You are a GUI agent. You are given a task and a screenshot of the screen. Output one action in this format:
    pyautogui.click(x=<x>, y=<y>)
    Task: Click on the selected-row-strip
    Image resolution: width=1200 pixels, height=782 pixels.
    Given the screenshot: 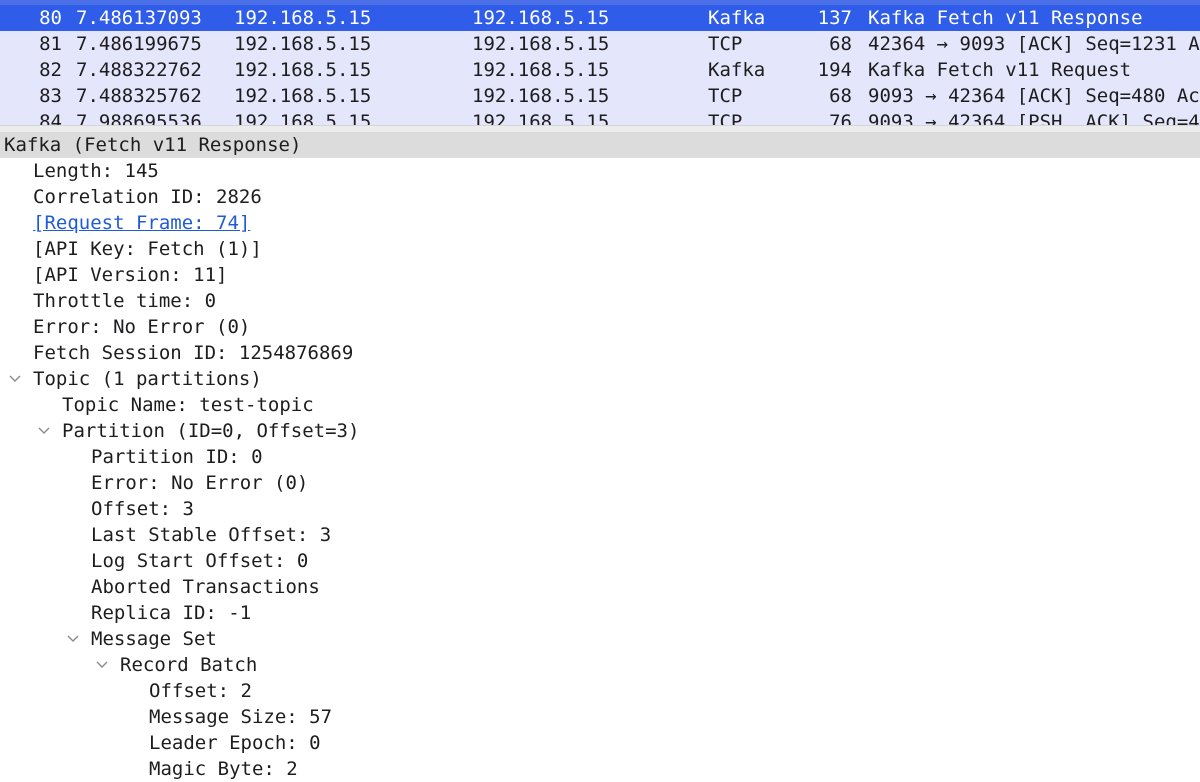 What is the action you would take?
    pyautogui.click(x=600, y=2)
    